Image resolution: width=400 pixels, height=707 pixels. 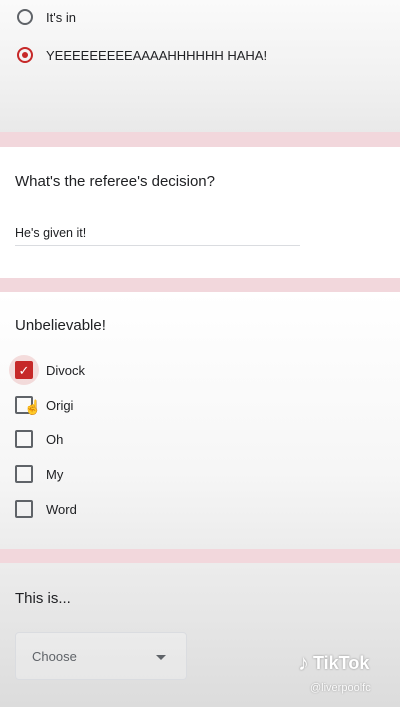 What do you see at coordinates (55, 439) in the screenshot?
I see `checkbox-label: Oh` at bounding box center [55, 439].